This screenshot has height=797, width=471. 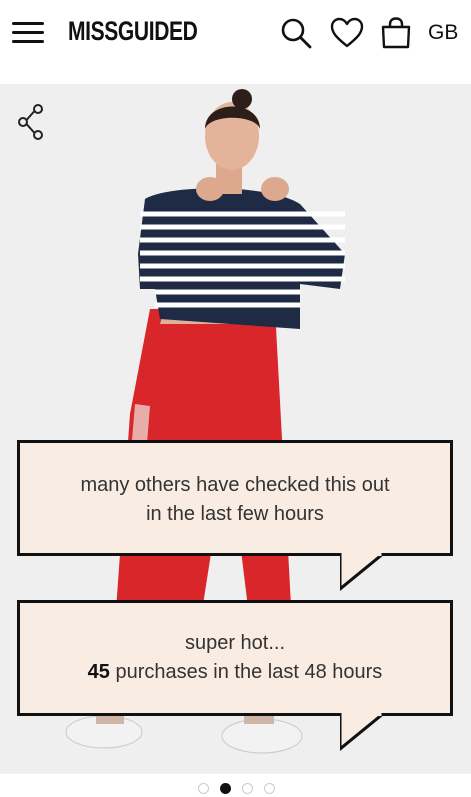 I want to click on carousel-dot-active, so click(x=225, y=788).